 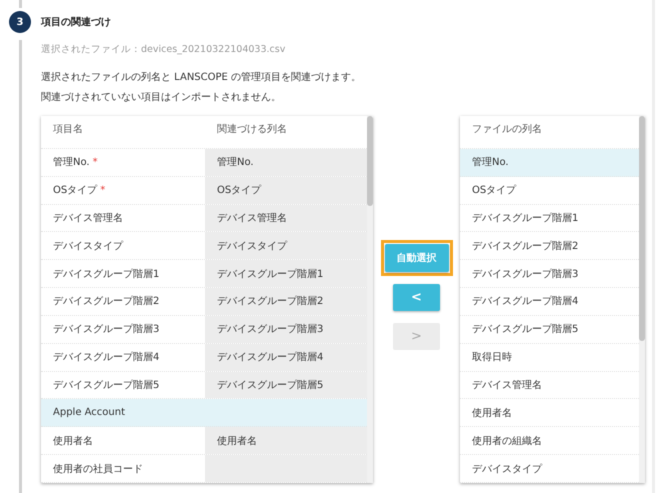 I want to click on table-row: デバイスタイプ デバイスタイプ, so click(x=204, y=246).